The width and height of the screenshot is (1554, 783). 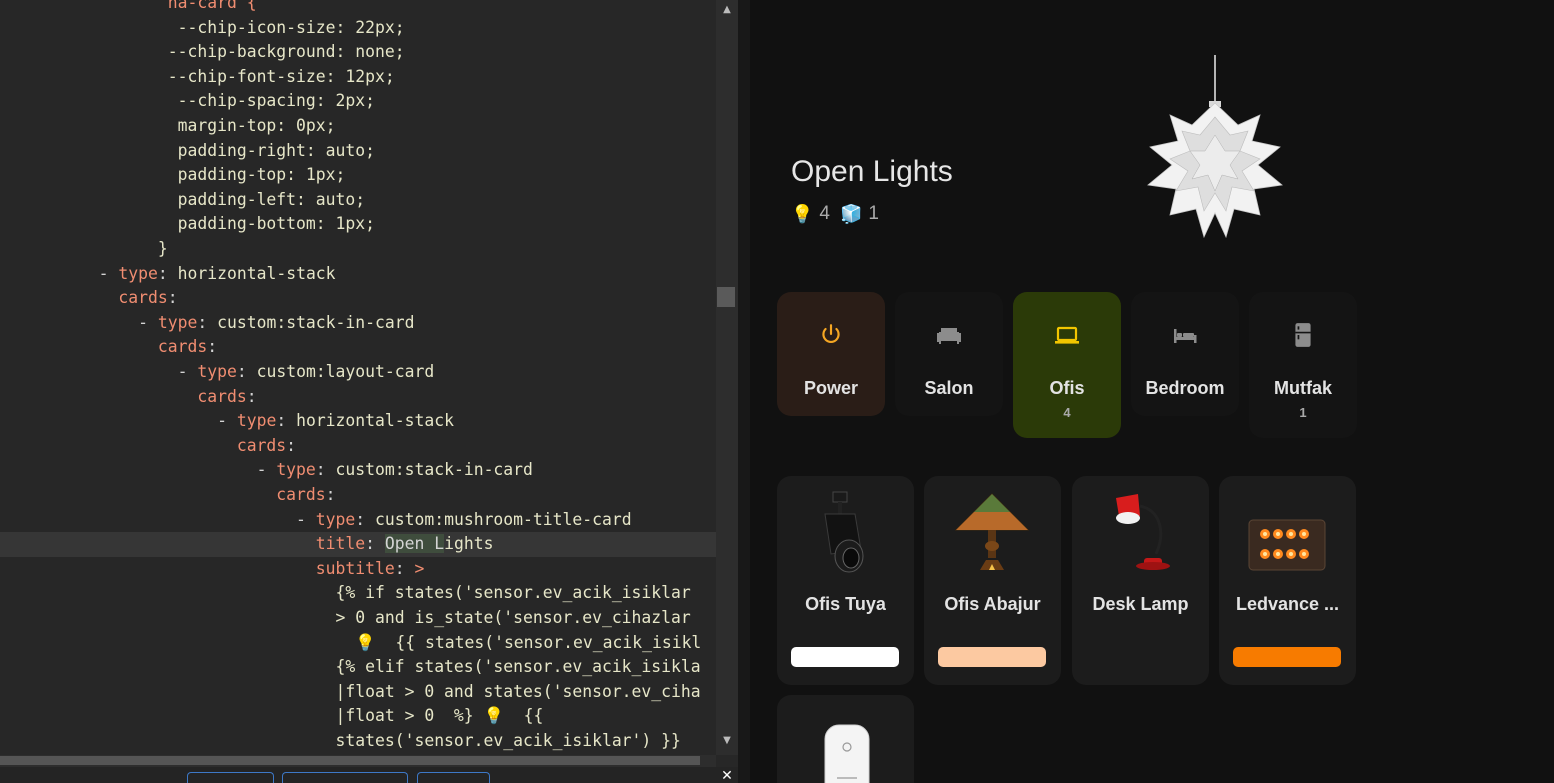 What do you see at coordinates (350, 760) in the screenshot?
I see `horizontal-scroll-thumb` at bounding box center [350, 760].